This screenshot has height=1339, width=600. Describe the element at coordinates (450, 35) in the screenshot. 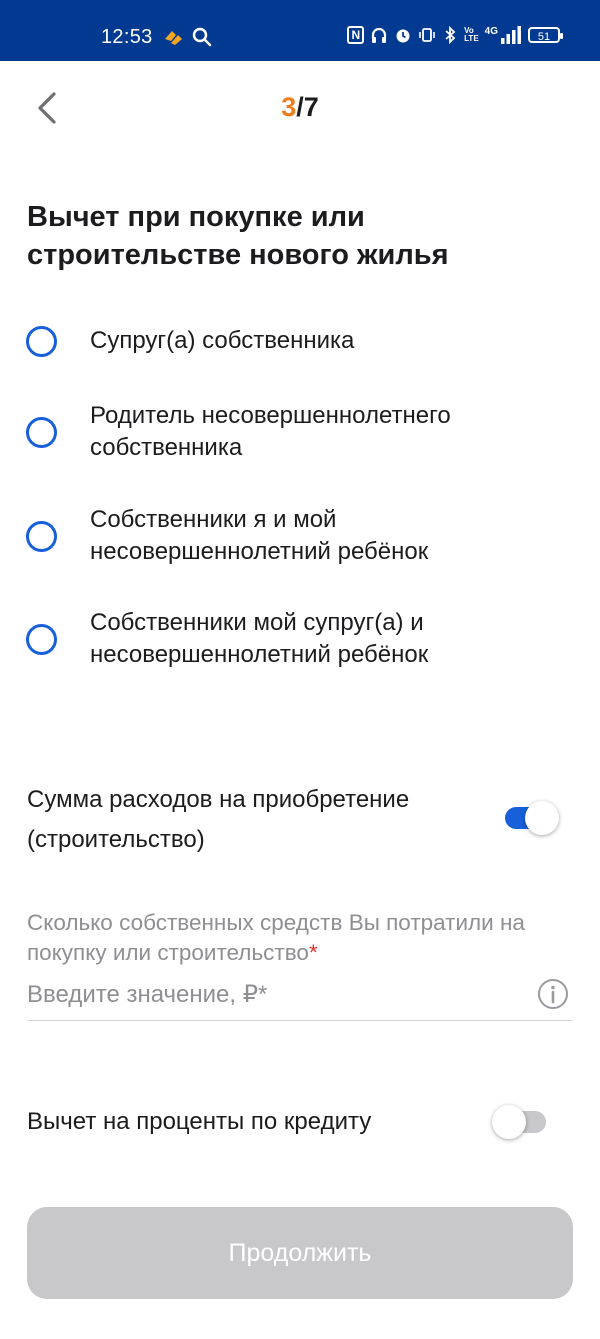

I see `bluetooth-icon` at that location.